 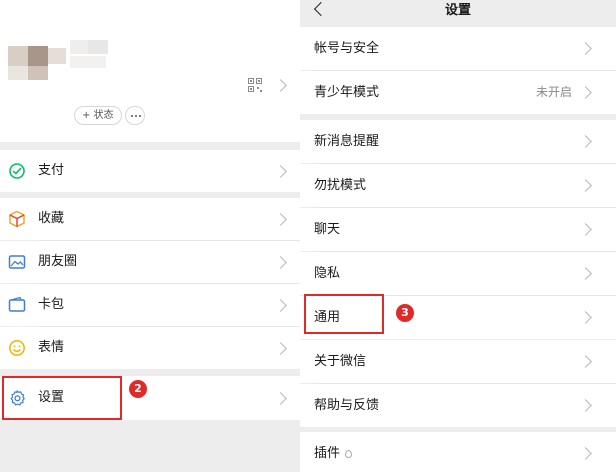 What do you see at coordinates (458, 361) in the screenshot?
I see `settings-item-about-wechat: 关于微信` at bounding box center [458, 361].